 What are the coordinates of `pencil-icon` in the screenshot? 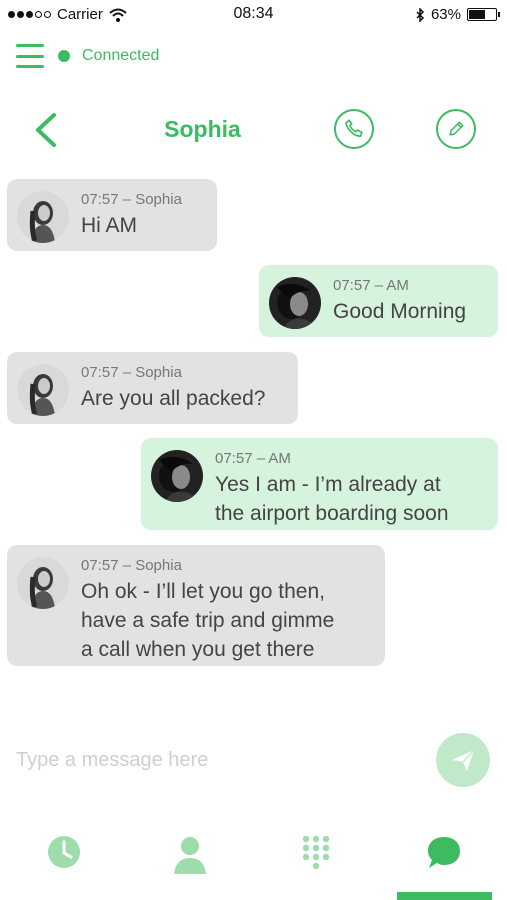 It's located at (456, 128).